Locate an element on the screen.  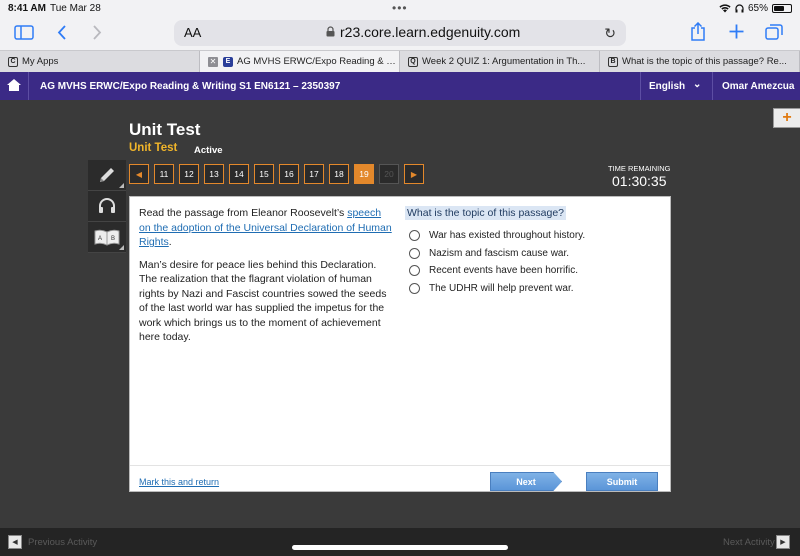
question-number-button: 17 is located at coordinates (314, 174).